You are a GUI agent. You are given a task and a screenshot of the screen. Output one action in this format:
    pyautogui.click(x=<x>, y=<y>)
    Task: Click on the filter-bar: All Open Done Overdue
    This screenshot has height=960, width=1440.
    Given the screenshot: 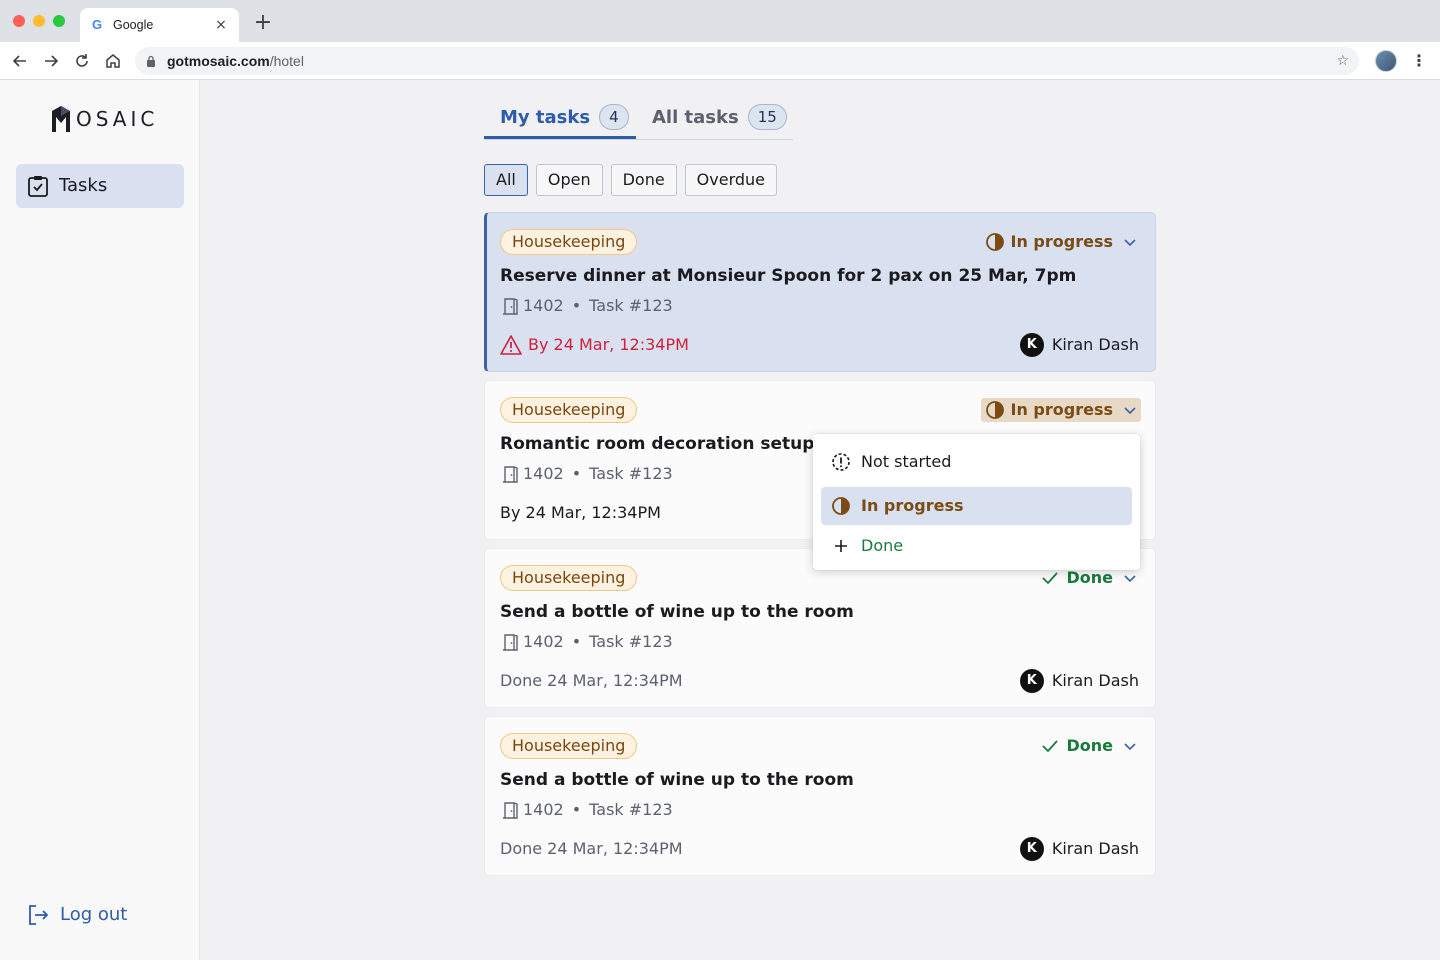 What is the action you would take?
    pyautogui.click(x=631, y=180)
    